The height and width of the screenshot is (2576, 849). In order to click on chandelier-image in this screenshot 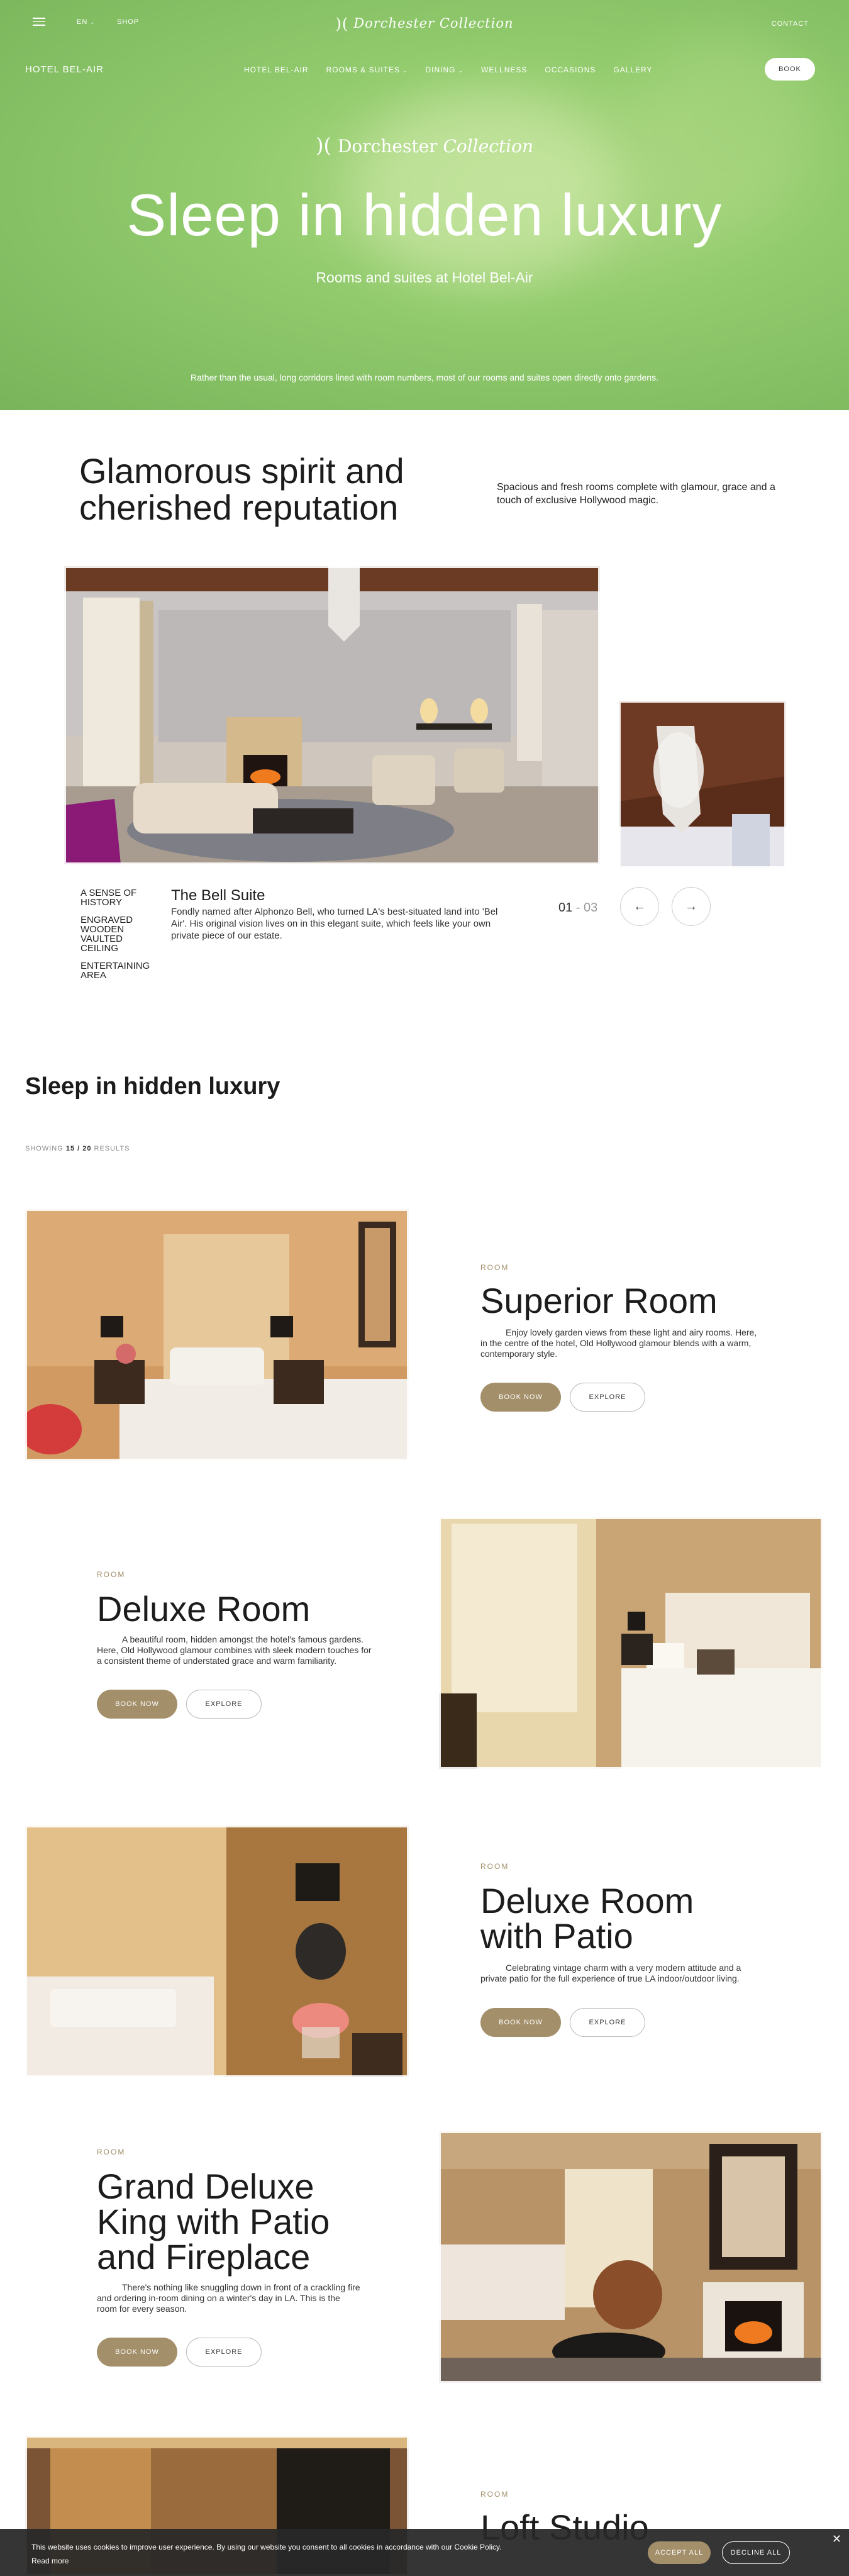, I will do `click(702, 784)`.